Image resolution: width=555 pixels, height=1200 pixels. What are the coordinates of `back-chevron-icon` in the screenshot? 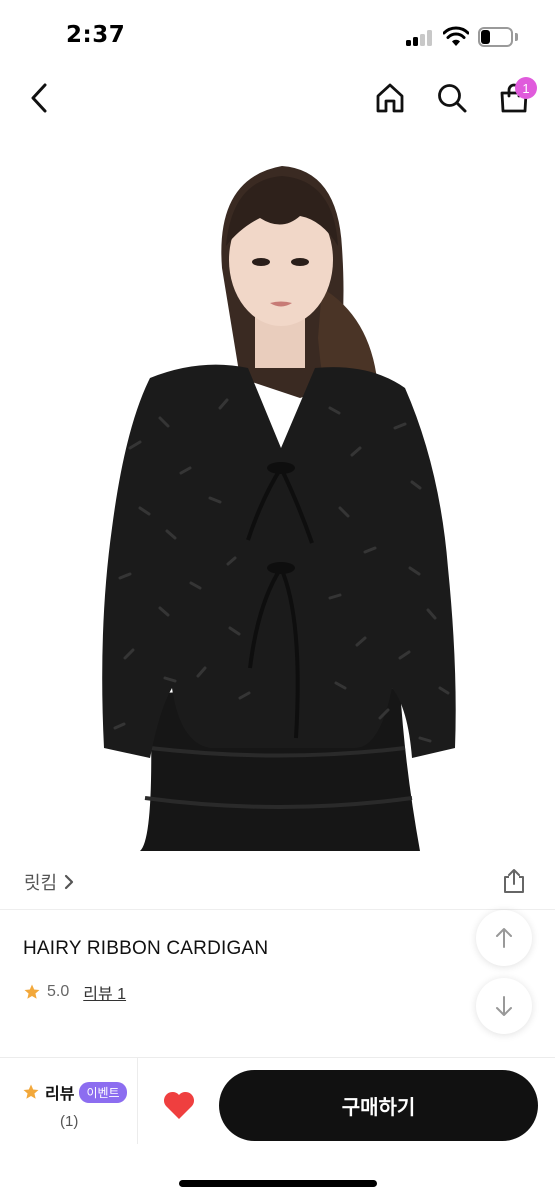 It's located at (39, 98).